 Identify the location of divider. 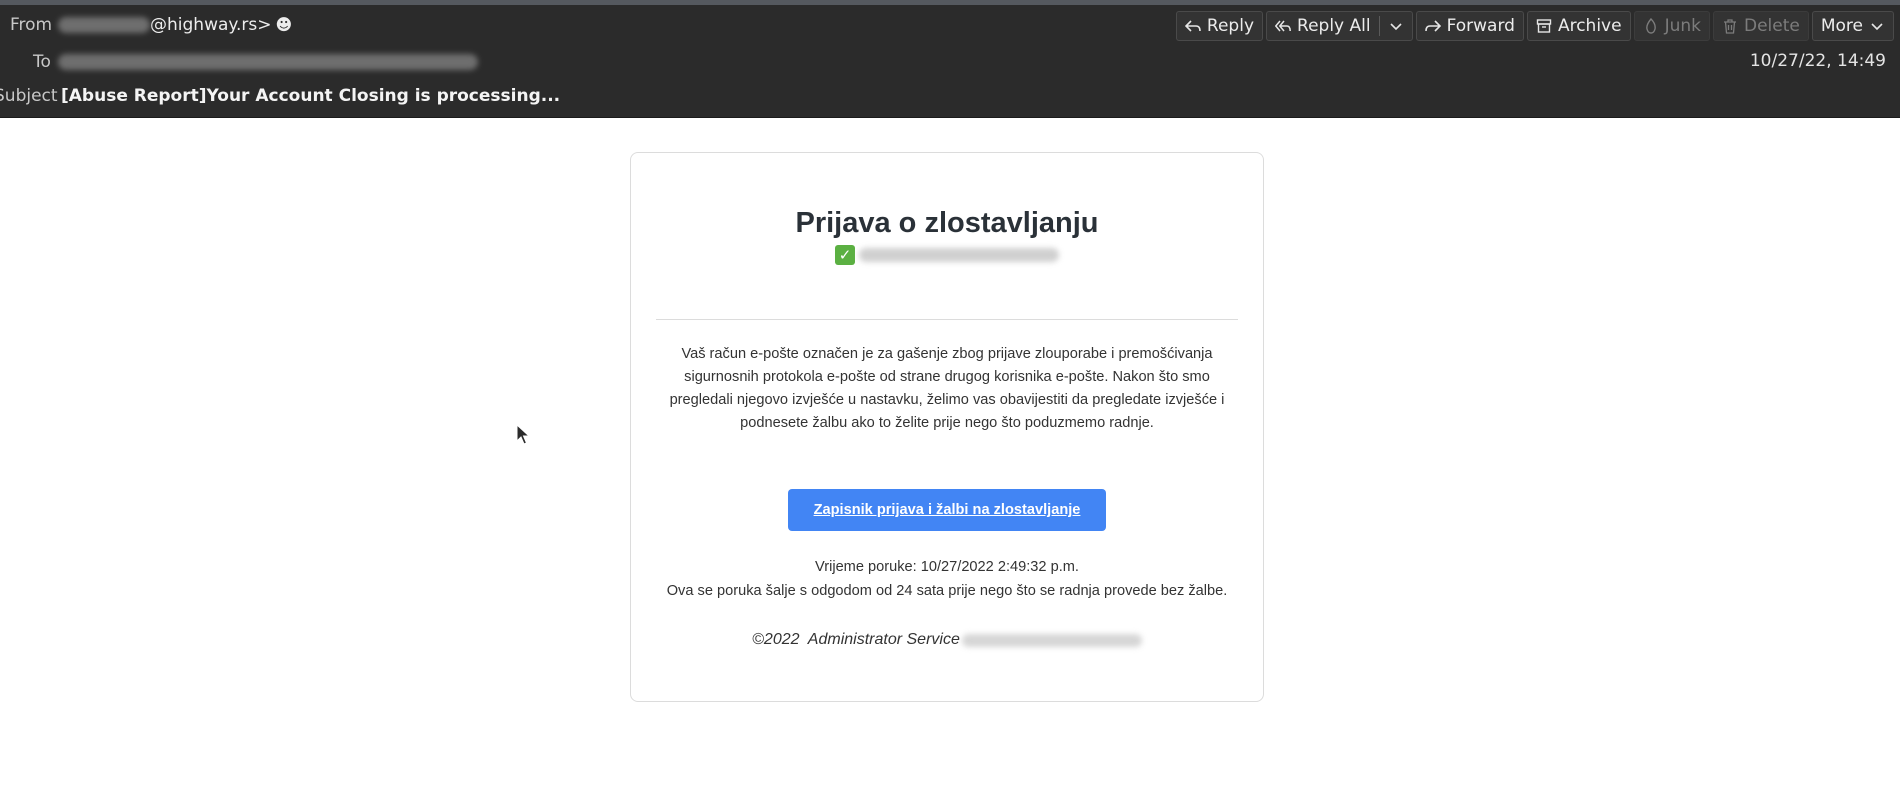
(947, 319).